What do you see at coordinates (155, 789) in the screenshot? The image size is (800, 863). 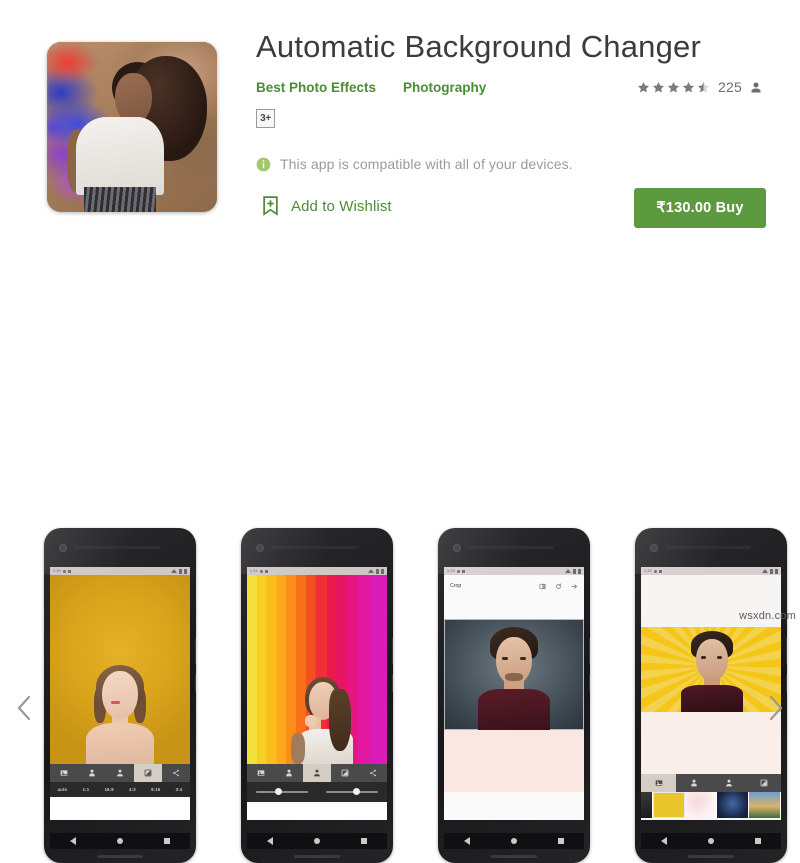 I see `ratio-option: 9:16` at bounding box center [155, 789].